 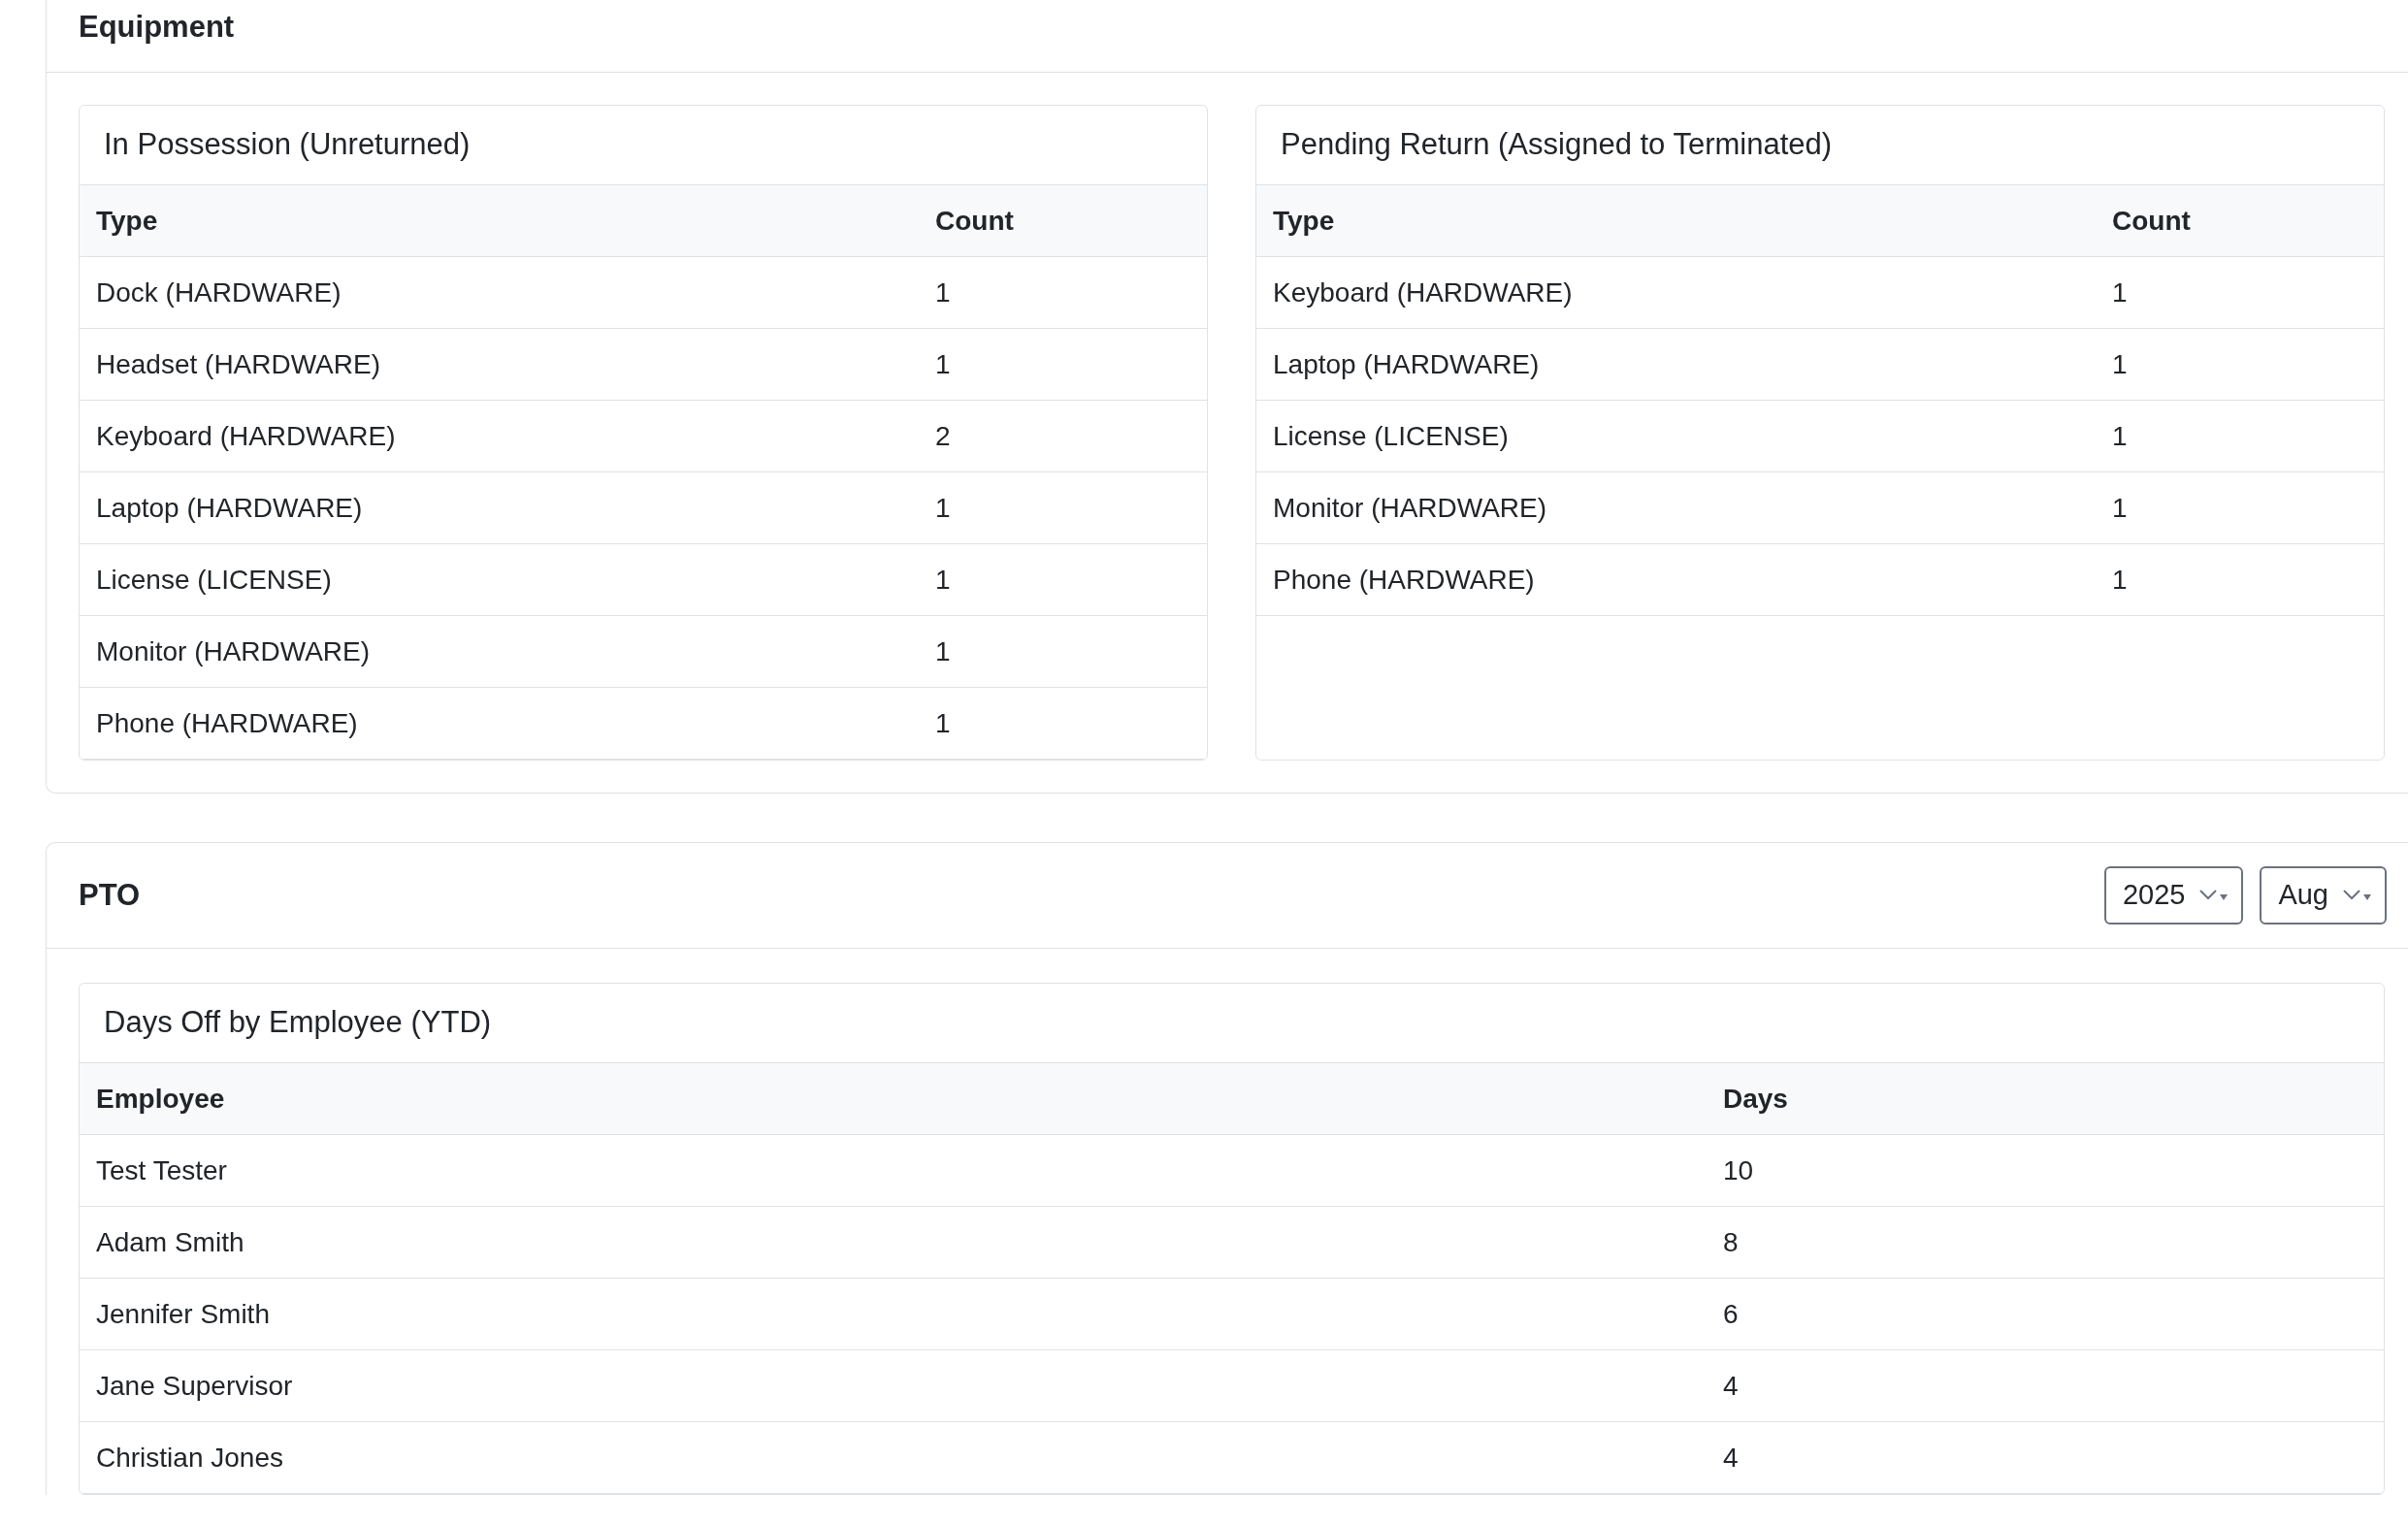 What do you see at coordinates (189, 1457) in the screenshot?
I see `table-cell-text: Christian Jones` at bounding box center [189, 1457].